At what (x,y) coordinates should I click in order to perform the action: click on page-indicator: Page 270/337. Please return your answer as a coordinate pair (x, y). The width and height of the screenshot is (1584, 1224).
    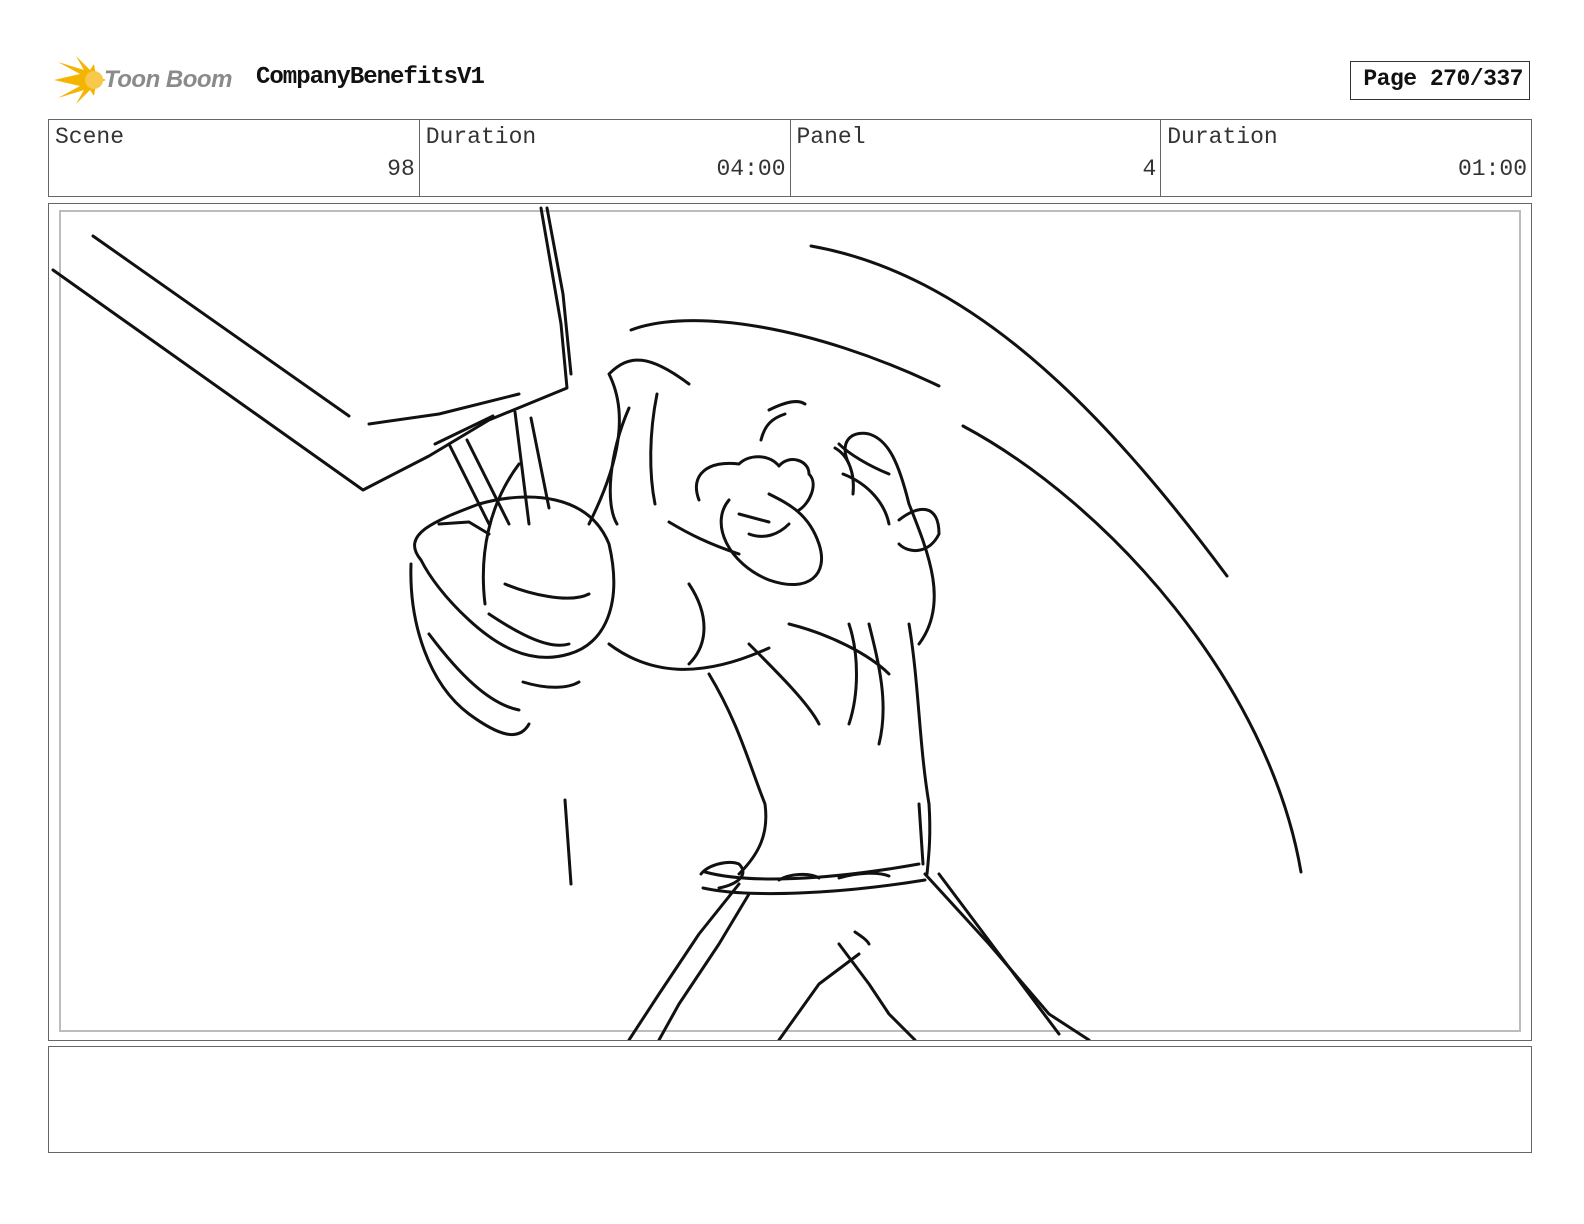
    Looking at the image, I should click on (1440, 80).